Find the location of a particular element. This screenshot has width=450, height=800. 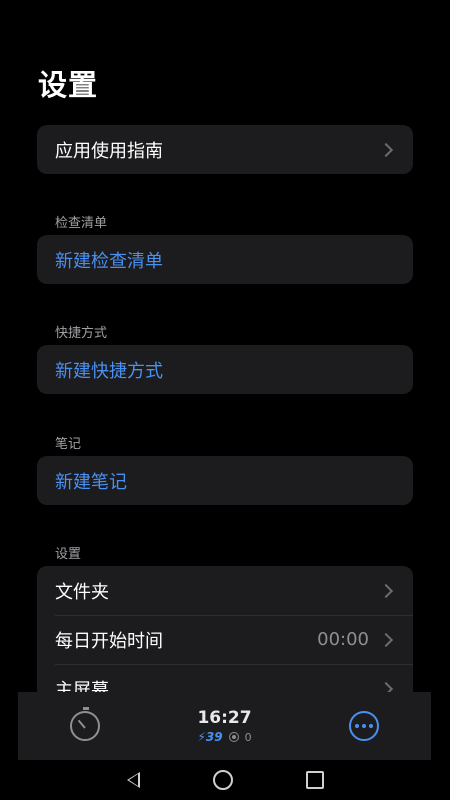

guide-label: 应用使用指南 is located at coordinates (109, 151).